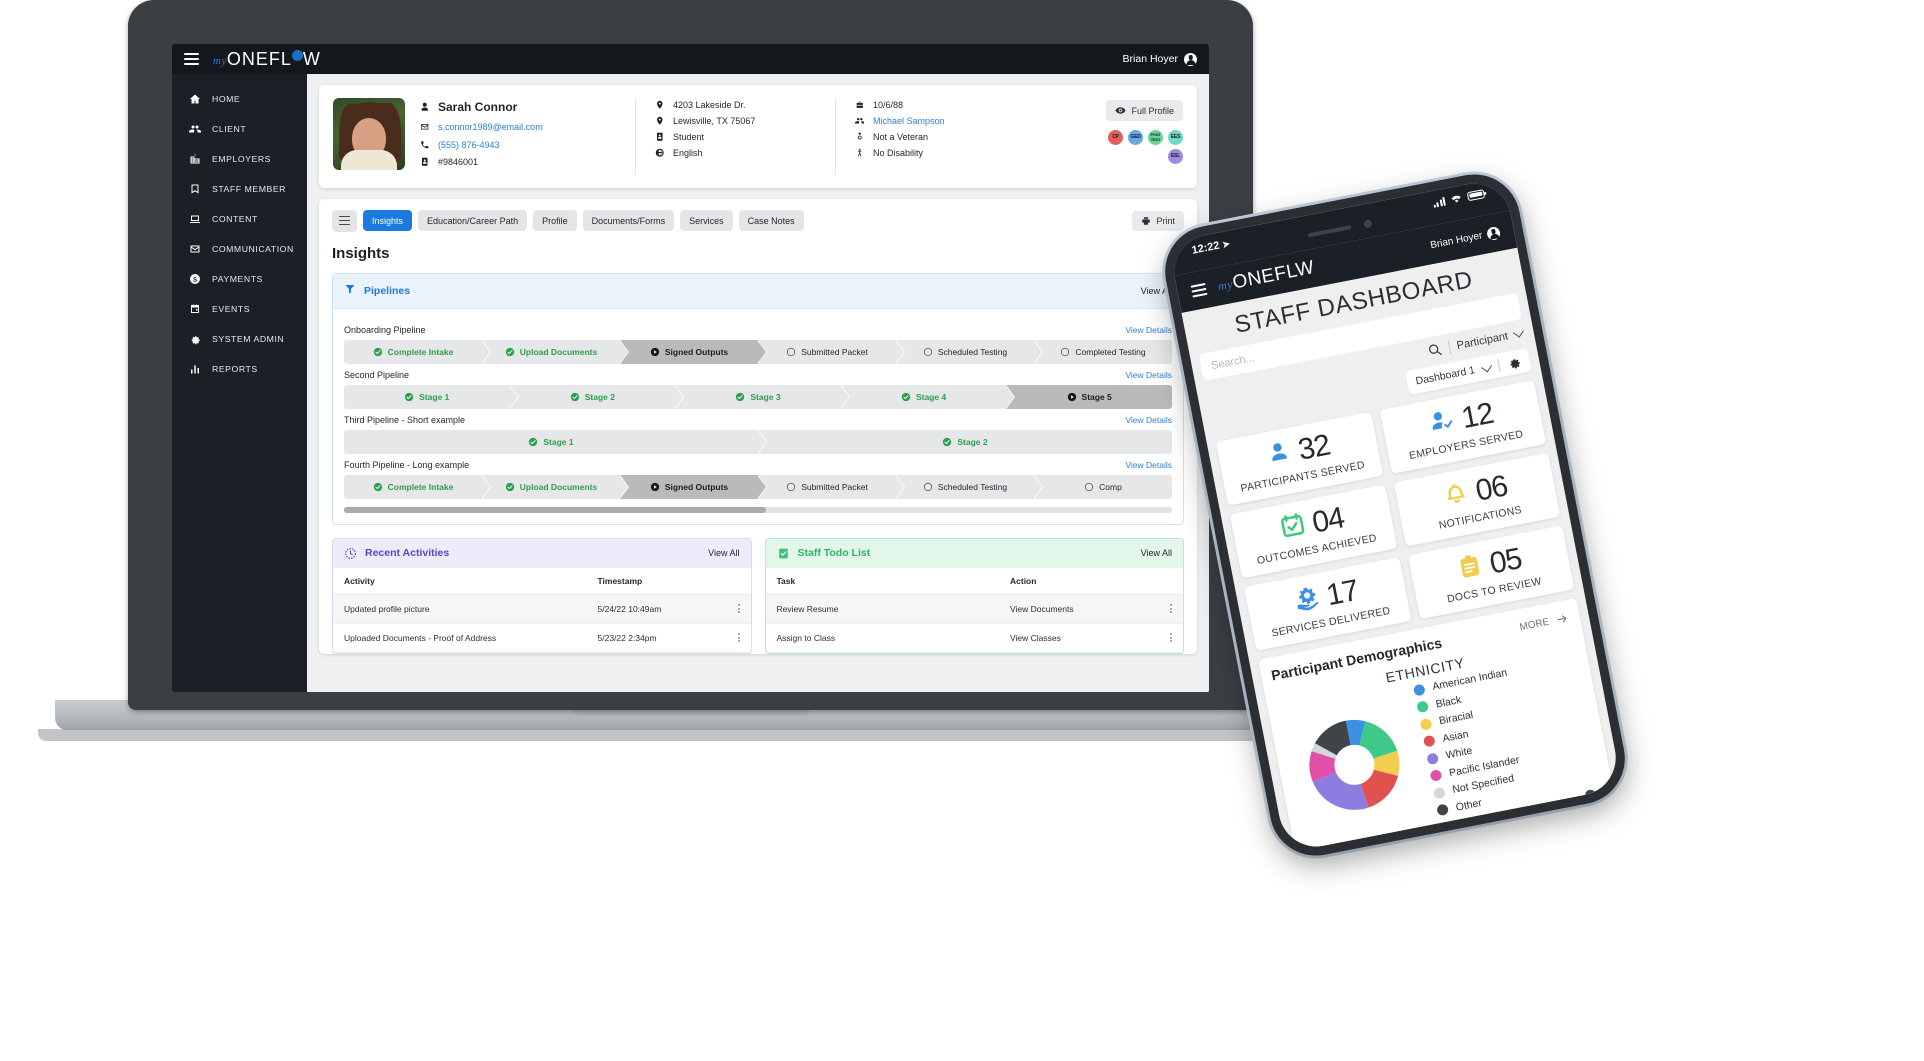 Image resolution: width=1924 pixels, height=1061 pixels. Describe the element at coordinates (1465, 238) in the screenshot. I see `phone-user: Brian Hoyer` at that location.